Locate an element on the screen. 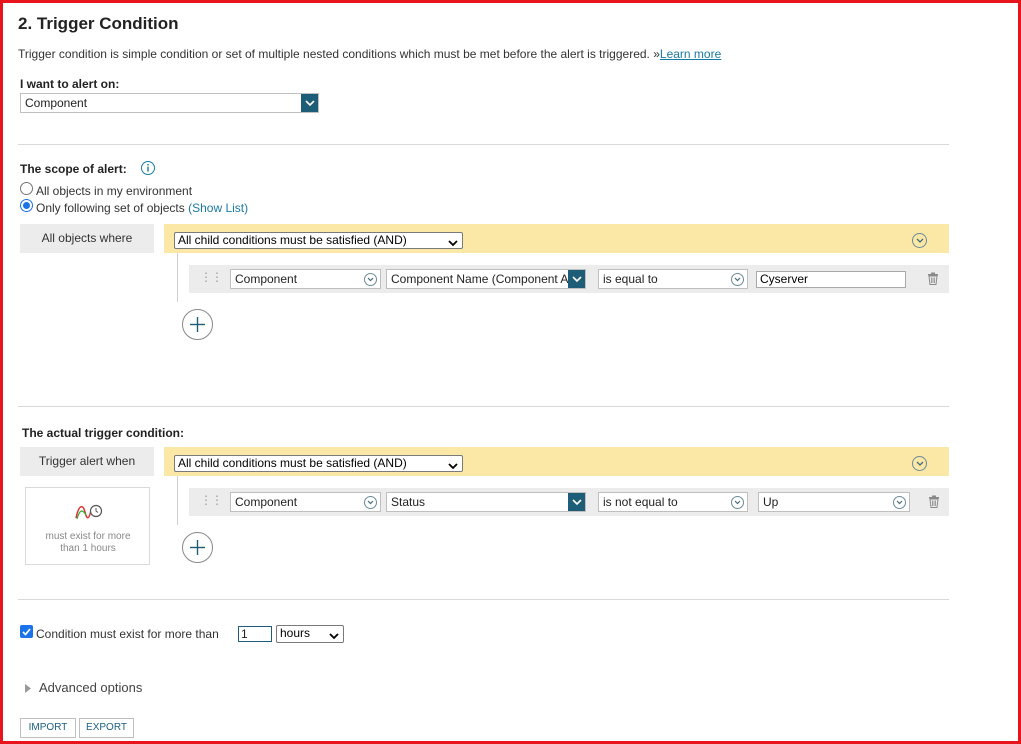 This screenshot has height=744, width=1021. section-title: 2. Trigger Condition is located at coordinates (98, 23).